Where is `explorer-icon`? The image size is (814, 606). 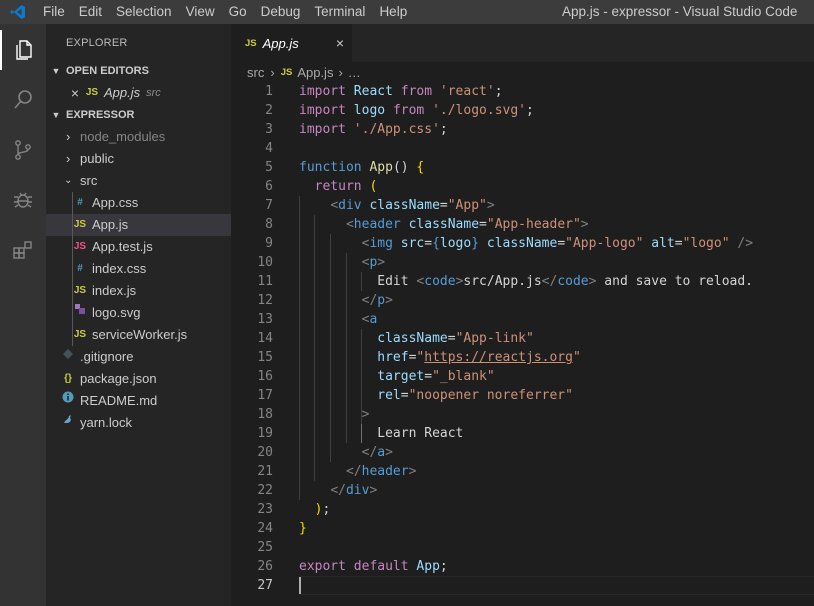
explorer-icon is located at coordinates (23, 50).